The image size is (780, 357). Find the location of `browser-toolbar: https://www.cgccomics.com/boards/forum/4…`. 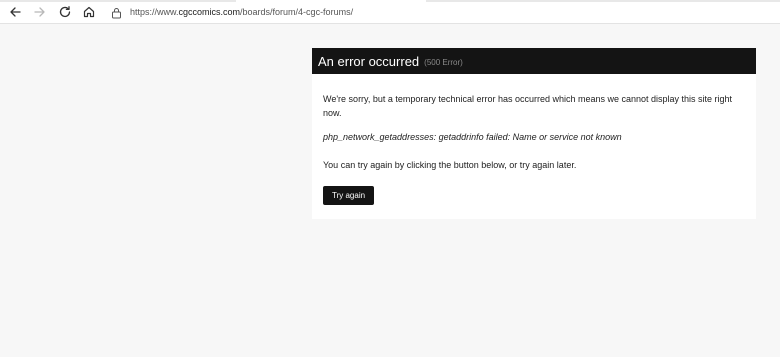

browser-toolbar: https://www.cgccomics.com/boards/forum/4… is located at coordinates (390, 12).